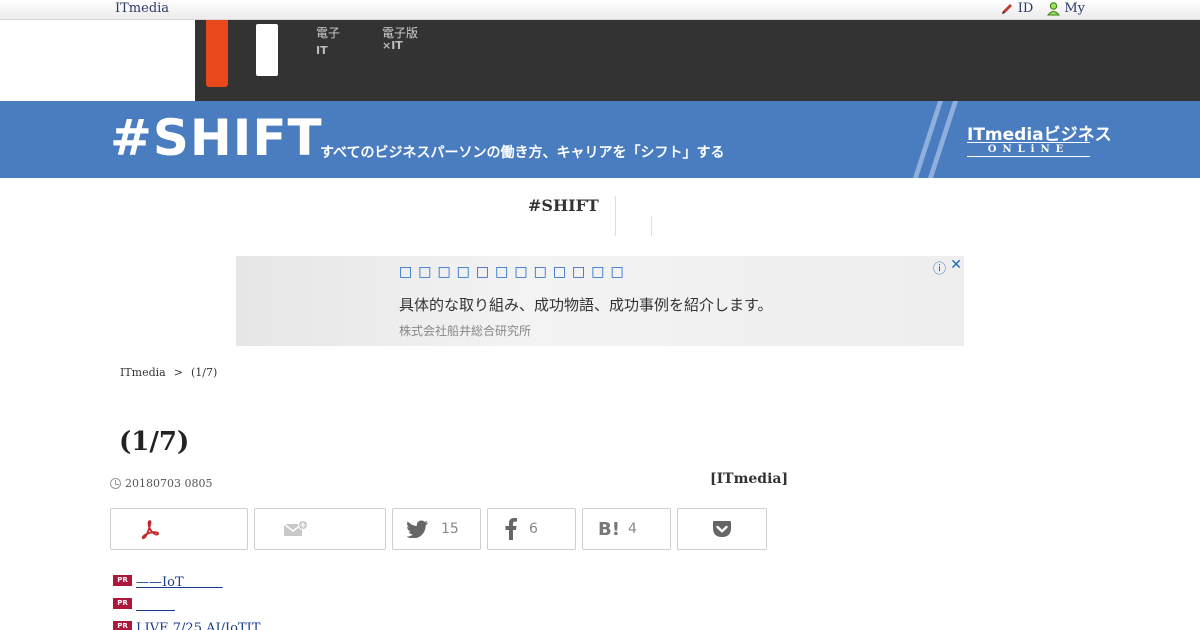 The width and height of the screenshot is (1200, 630). What do you see at coordinates (1016, 8) in the screenshot?
I see `id-link: ID` at bounding box center [1016, 8].